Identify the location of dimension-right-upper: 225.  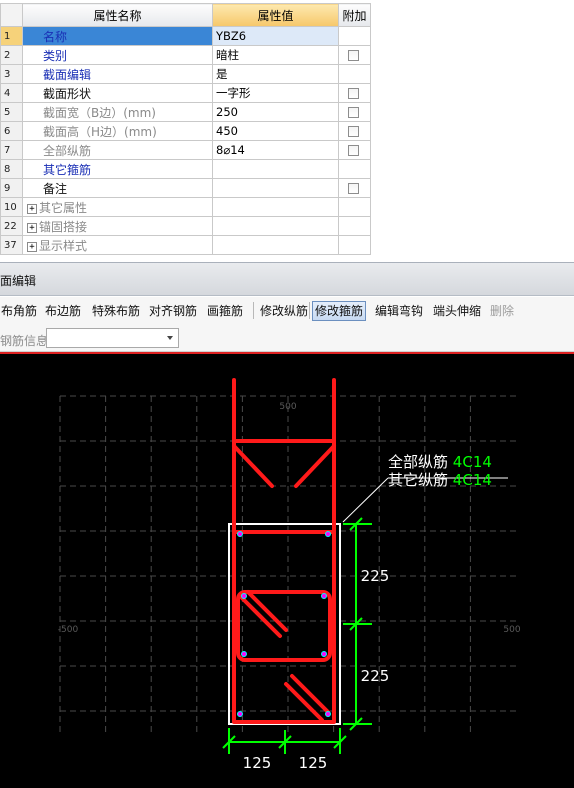
(375, 576).